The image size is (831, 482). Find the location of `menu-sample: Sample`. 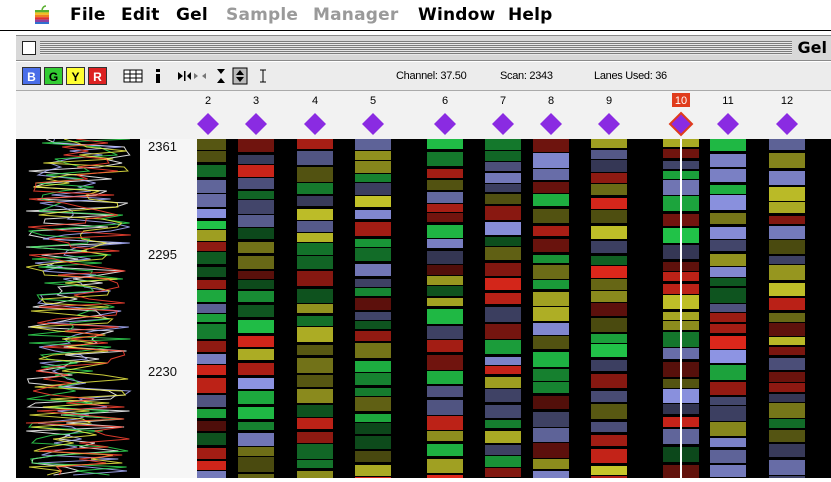

menu-sample: Sample is located at coordinates (262, 15).